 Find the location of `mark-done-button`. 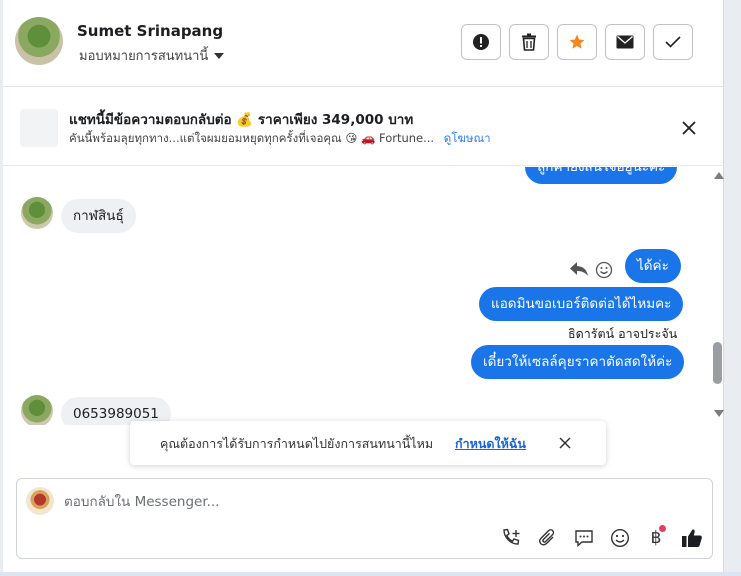

mark-done-button is located at coordinates (673, 42).